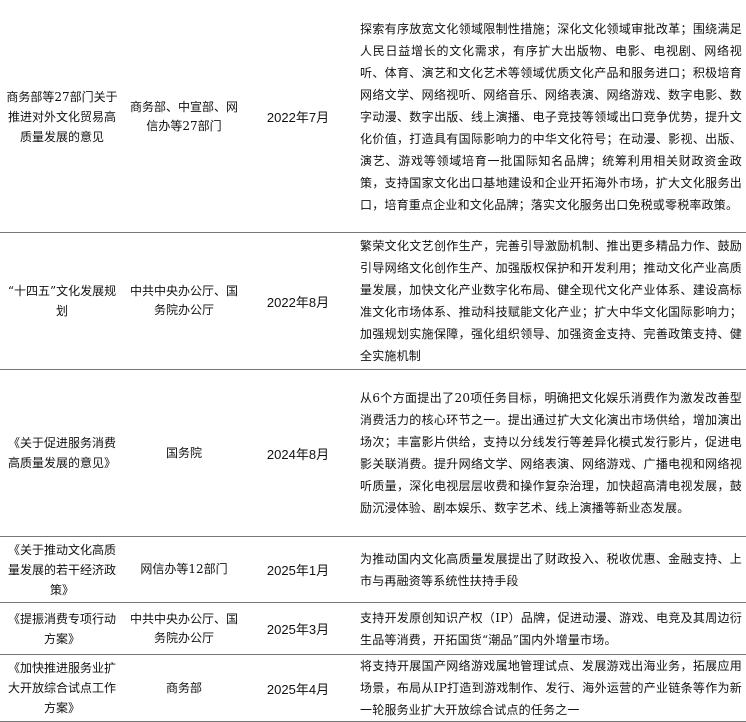  Describe the element at coordinates (184, 569) in the screenshot. I see `policy-issuer: 网信办等12部门` at that location.